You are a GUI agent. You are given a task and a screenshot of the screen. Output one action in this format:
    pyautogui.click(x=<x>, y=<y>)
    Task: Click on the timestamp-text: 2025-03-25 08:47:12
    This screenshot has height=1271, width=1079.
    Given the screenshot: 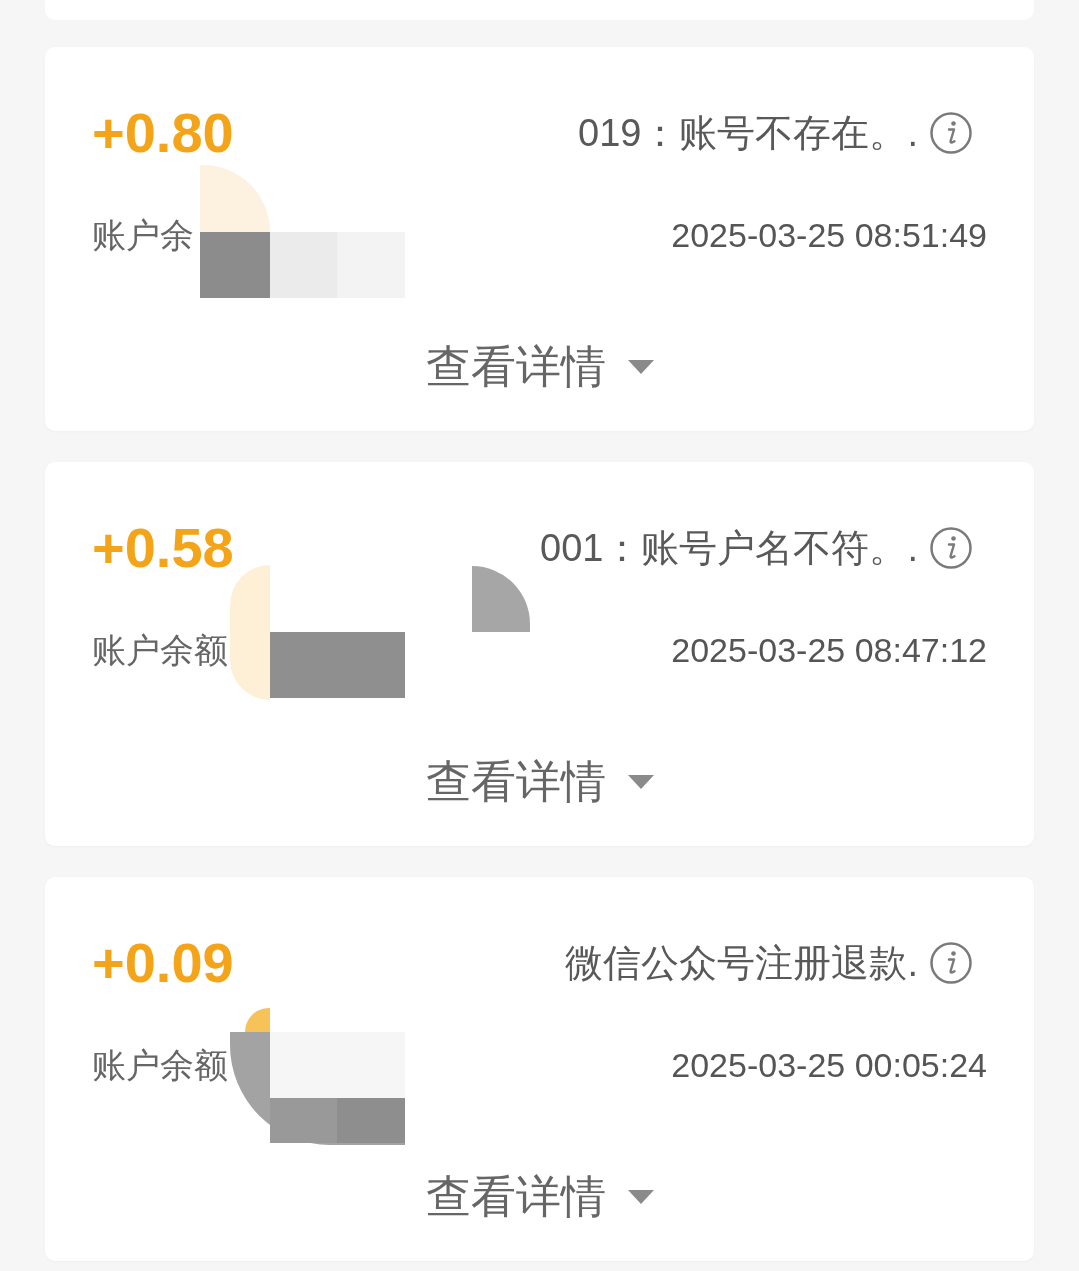 What is the action you would take?
    pyautogui.click(x=829, y=650)
    